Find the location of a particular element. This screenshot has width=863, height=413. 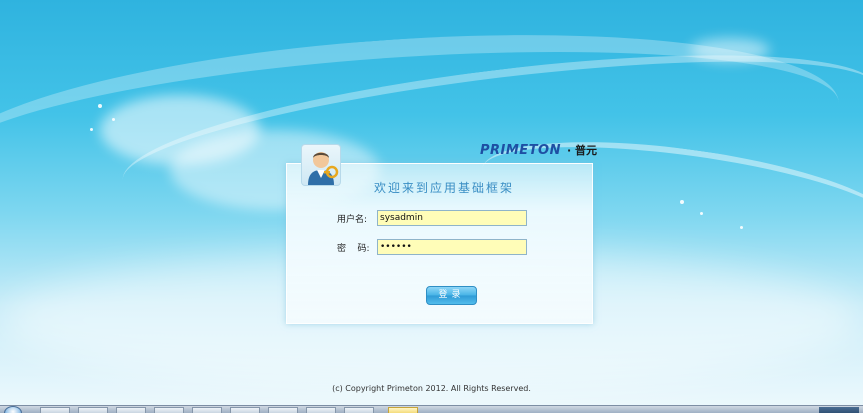

password-label: 密 码: is located at coordinates (353, 248).